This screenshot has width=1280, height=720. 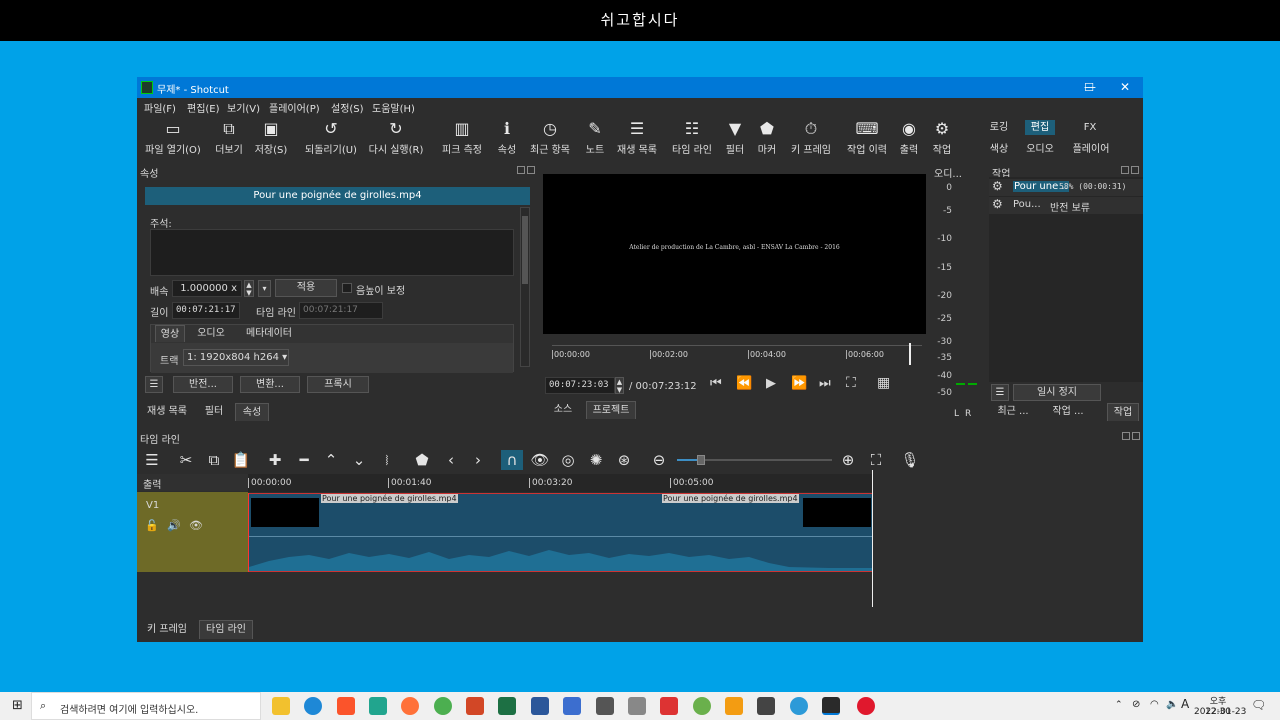 I want to click on menu-edit: 편집(E), so click(x=203, y=107).